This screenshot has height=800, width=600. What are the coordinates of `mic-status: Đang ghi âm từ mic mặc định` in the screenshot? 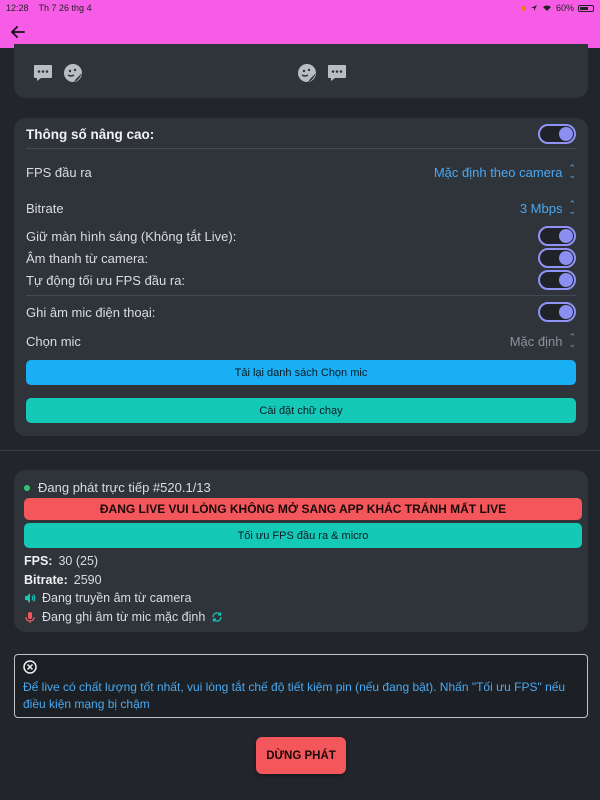 It's located at (123, 617).